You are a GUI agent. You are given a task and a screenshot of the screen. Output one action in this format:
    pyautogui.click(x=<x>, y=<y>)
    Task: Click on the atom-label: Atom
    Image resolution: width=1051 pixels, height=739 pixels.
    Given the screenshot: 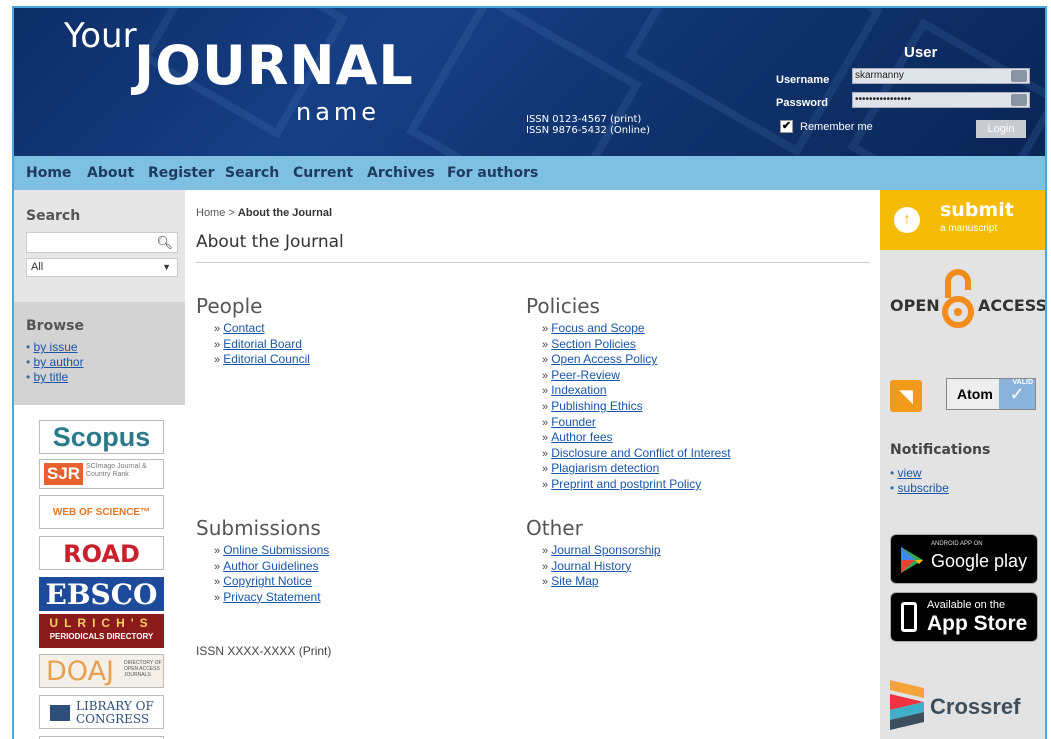 What is the action you would take?
    pyautogui.click(x=975, y=394)
    